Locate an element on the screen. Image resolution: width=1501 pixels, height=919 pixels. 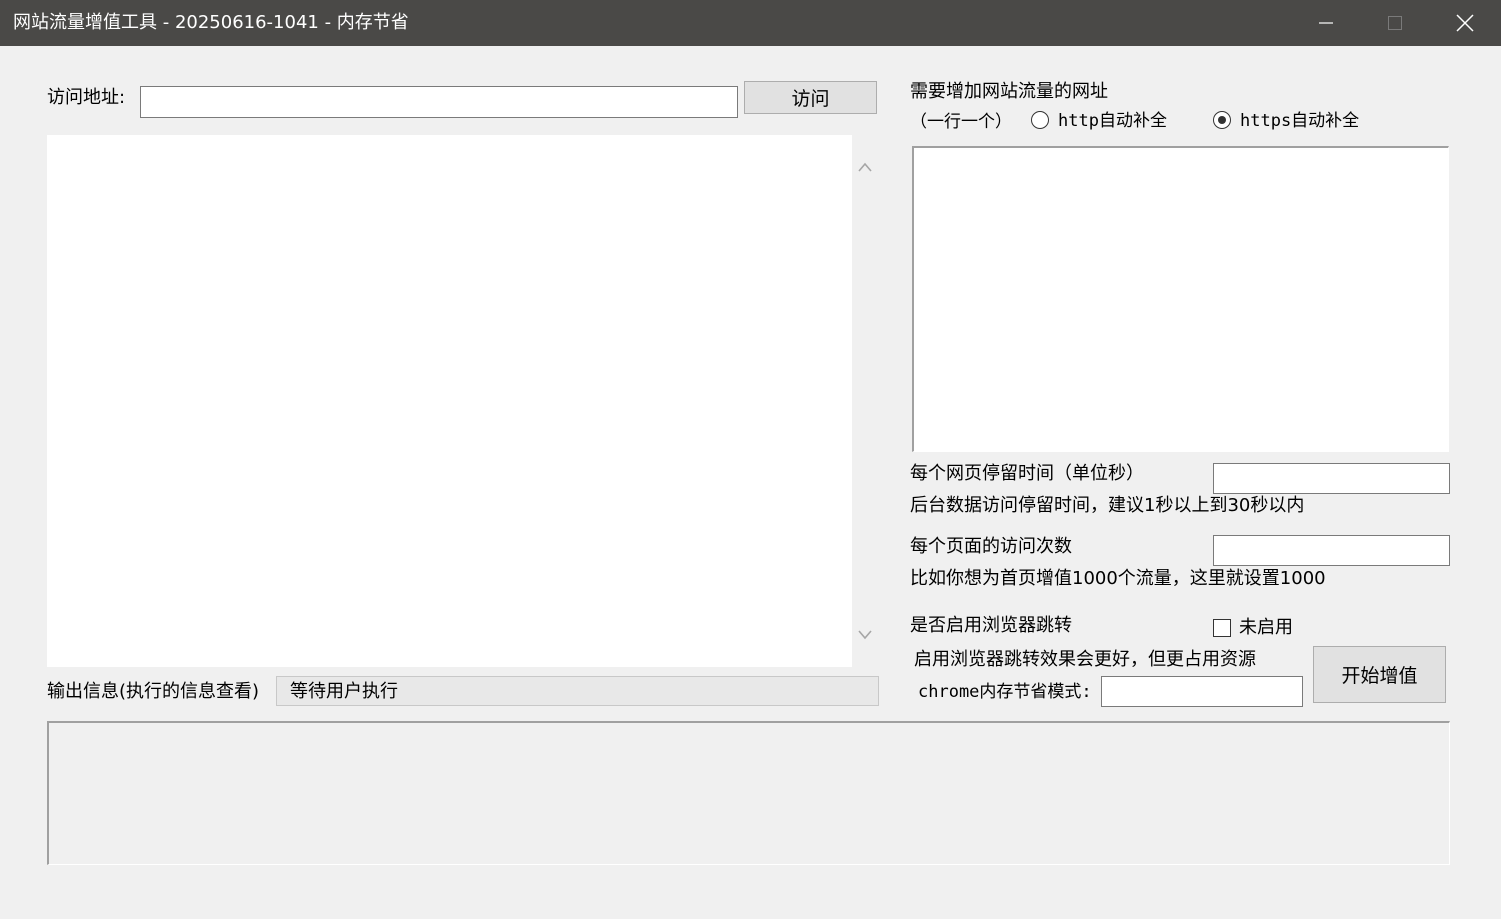
status-text: 等待用户执行 is located at coordinates (344, 691).